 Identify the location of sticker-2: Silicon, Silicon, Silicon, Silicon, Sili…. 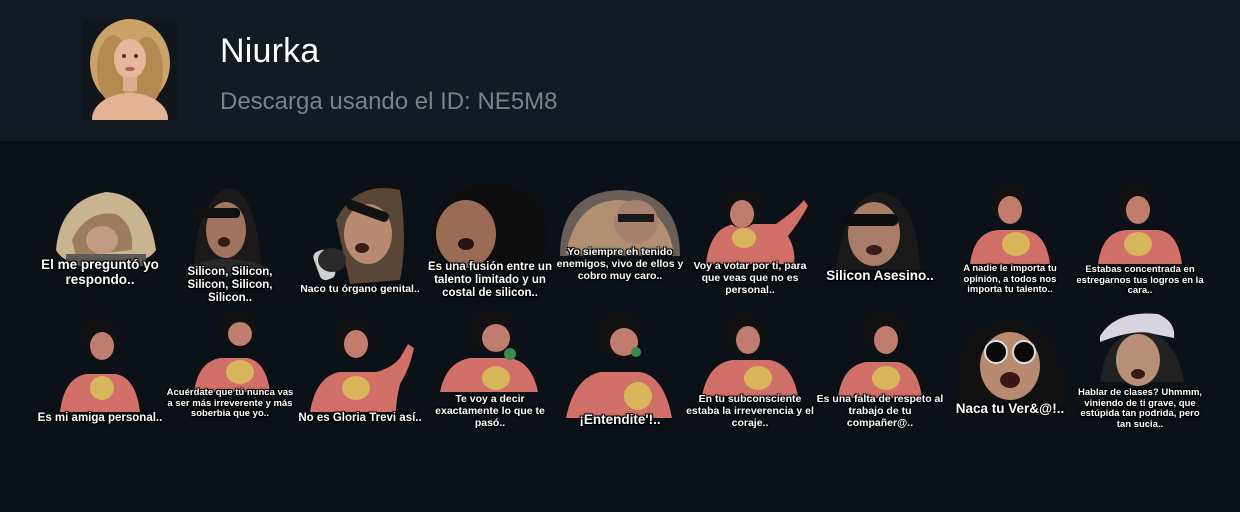
(230, 244).